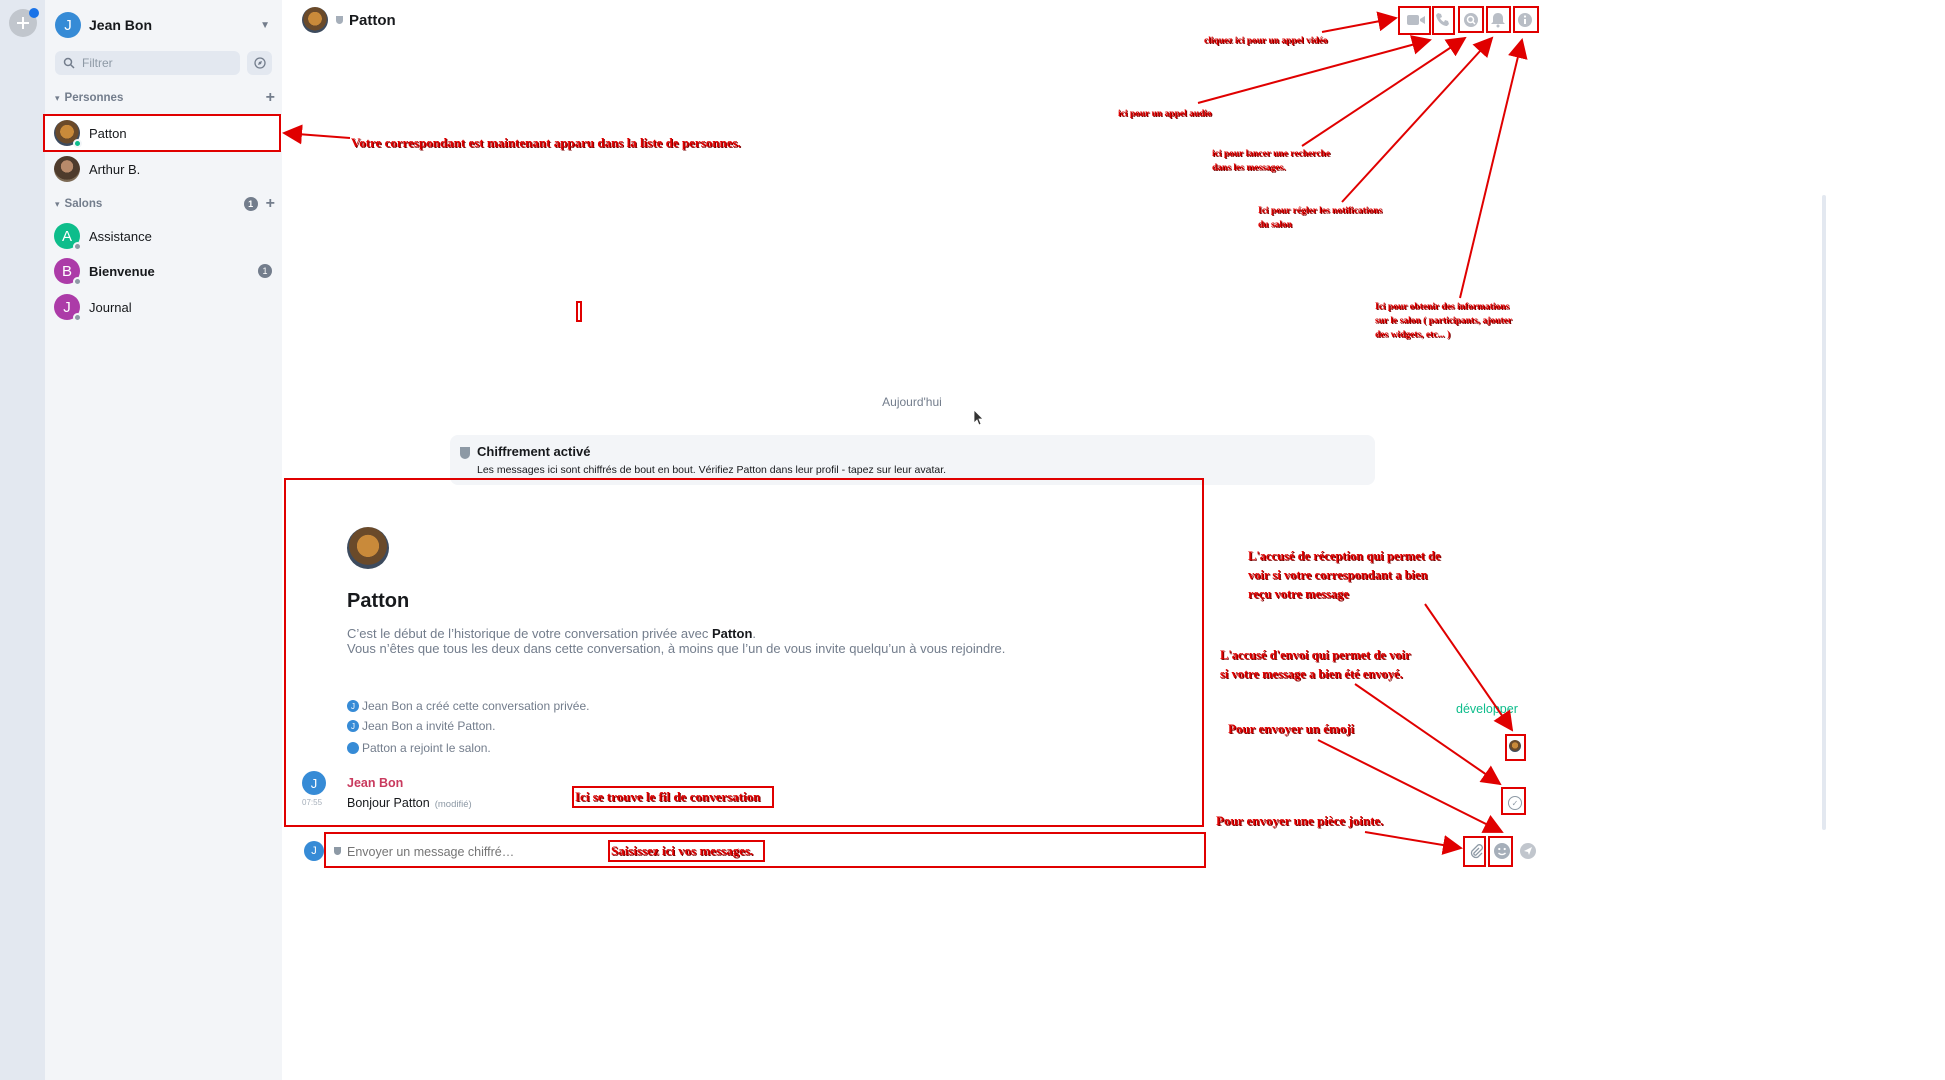 The height and width of the screenshot is (1080, 1945). Describe the element at coordinates (110, 307) in the screenshot. I see `room-item-label: Journal` at that location.